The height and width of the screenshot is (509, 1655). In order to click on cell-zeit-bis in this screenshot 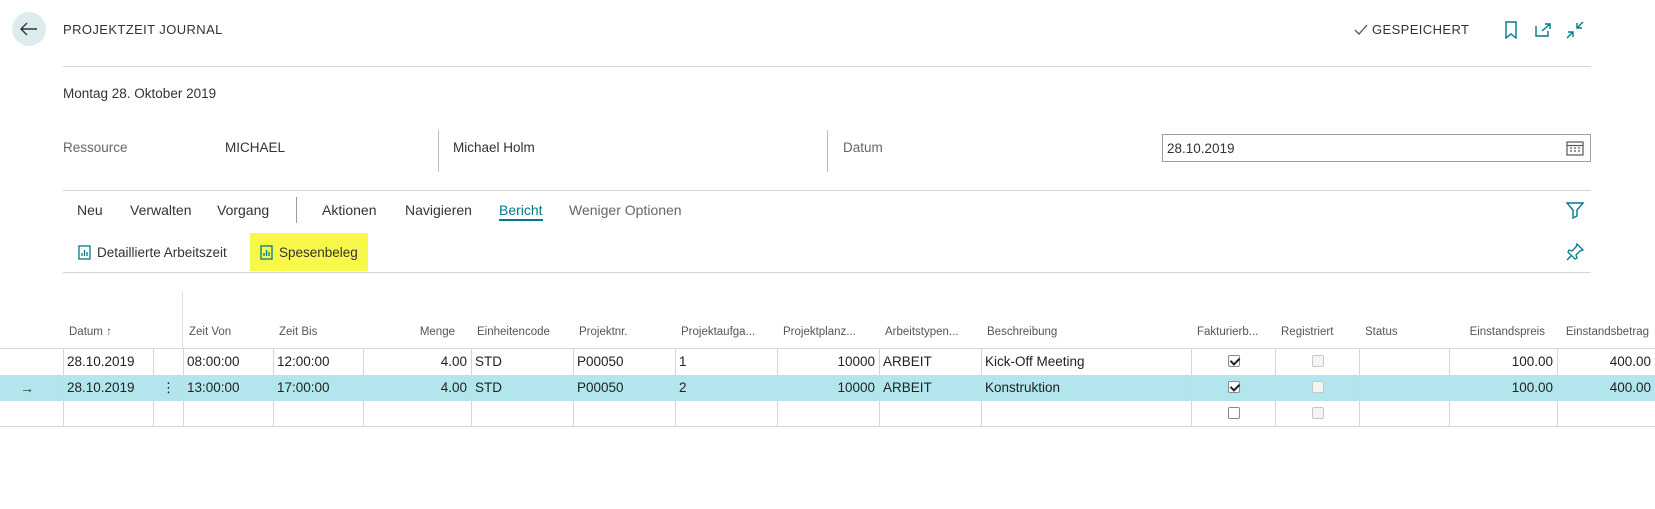, I will do `click(318, 414)`.